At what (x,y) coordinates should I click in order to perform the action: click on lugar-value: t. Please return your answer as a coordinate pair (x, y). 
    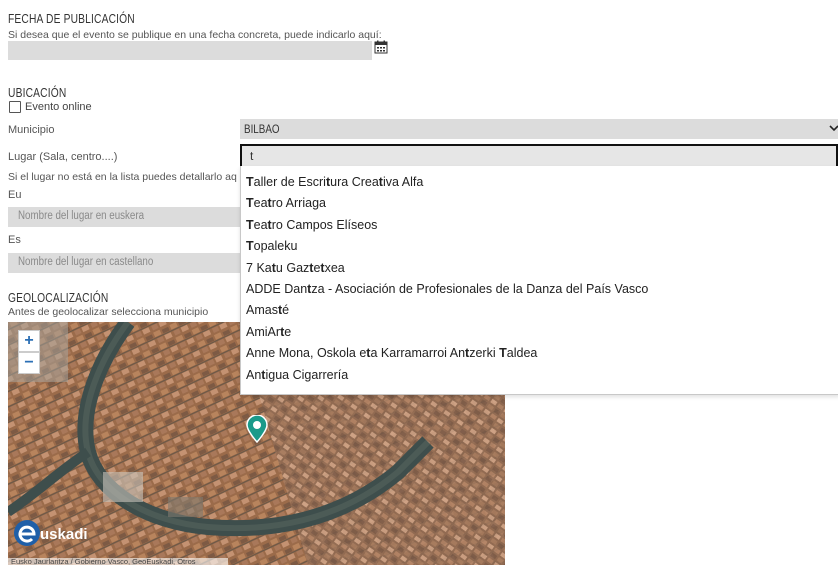
    Looking at the image, I should click on (252, 156).